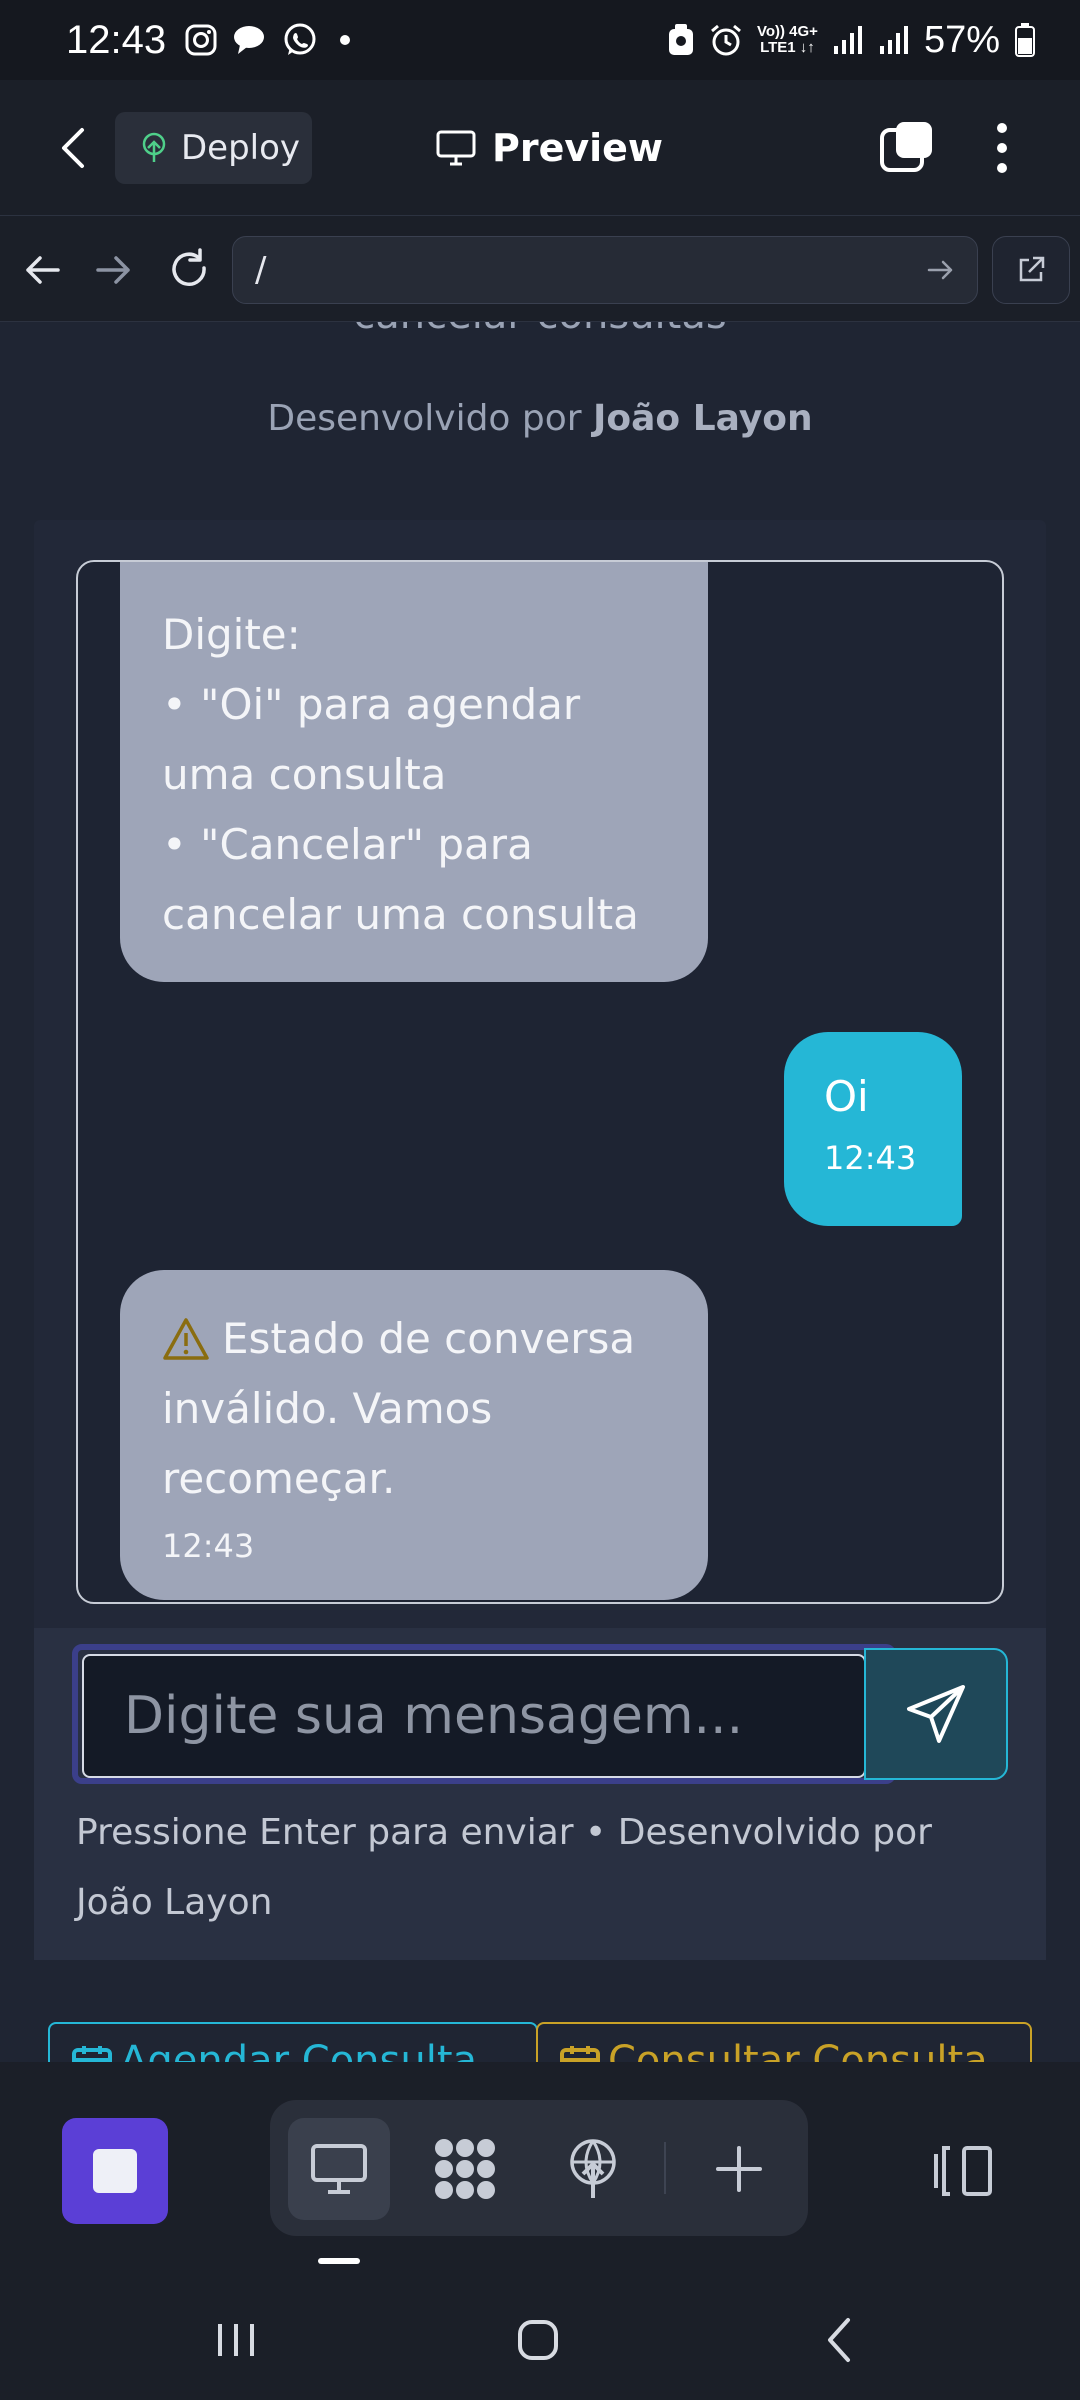  I want to click on more-options-icon, so click(1002, 148).